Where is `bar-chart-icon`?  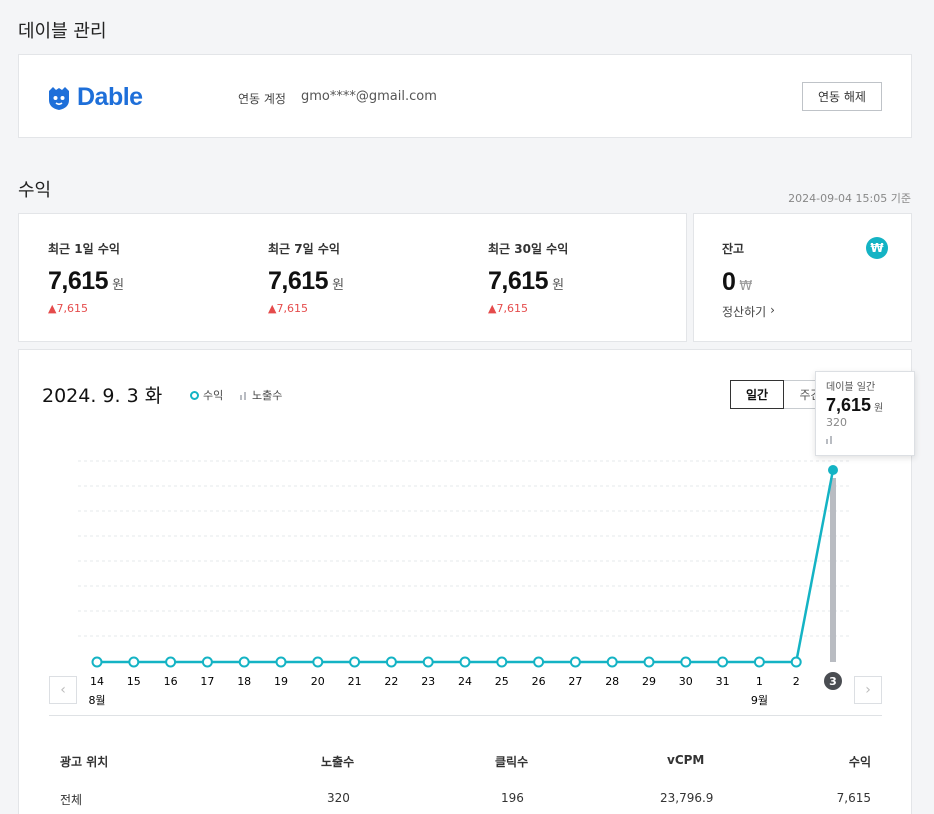 bar-chart-icon is located at coordinates (829, 440).